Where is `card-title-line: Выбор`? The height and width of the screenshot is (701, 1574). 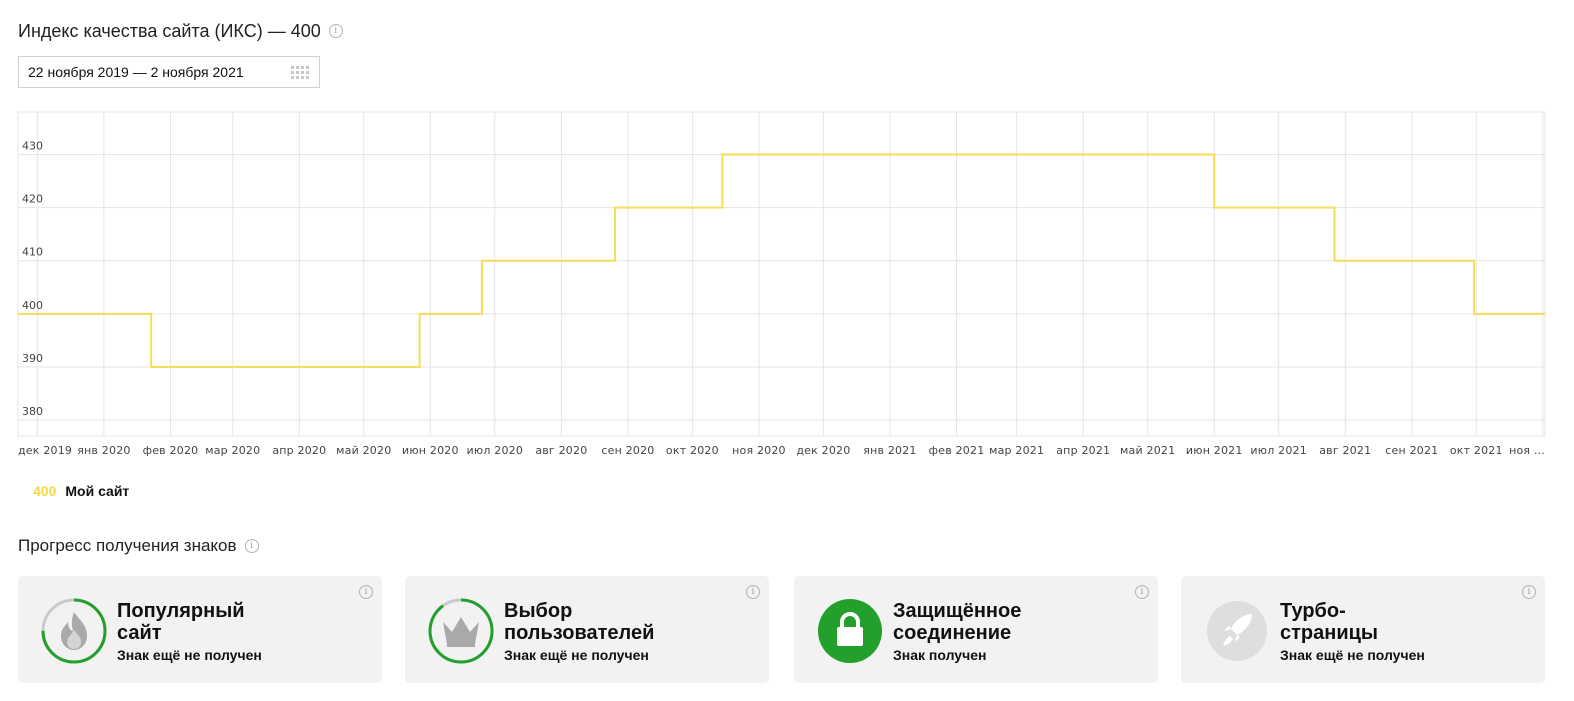 card-title-line: Выбор is located at coordinates (538, 611).